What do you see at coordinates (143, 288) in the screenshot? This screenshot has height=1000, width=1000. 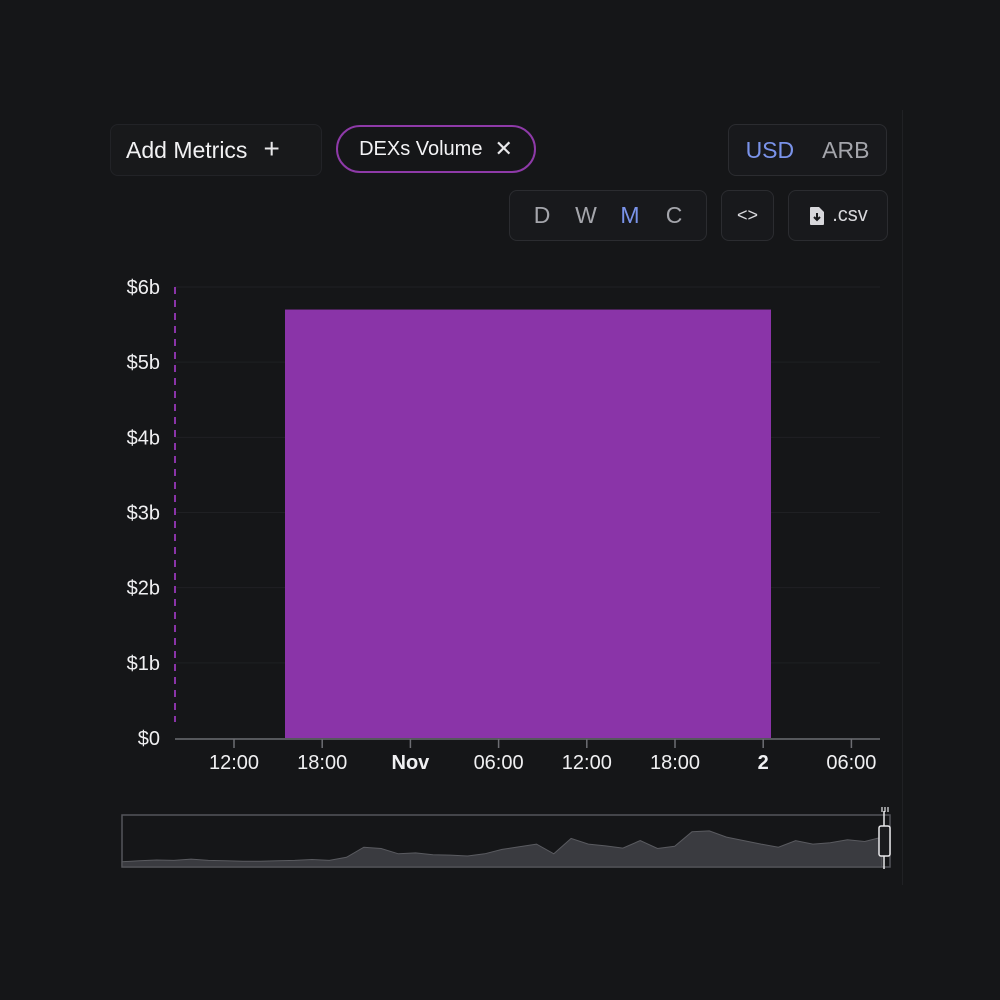 I see `y-tick-label: $6b` at bounding box center [143, 288].